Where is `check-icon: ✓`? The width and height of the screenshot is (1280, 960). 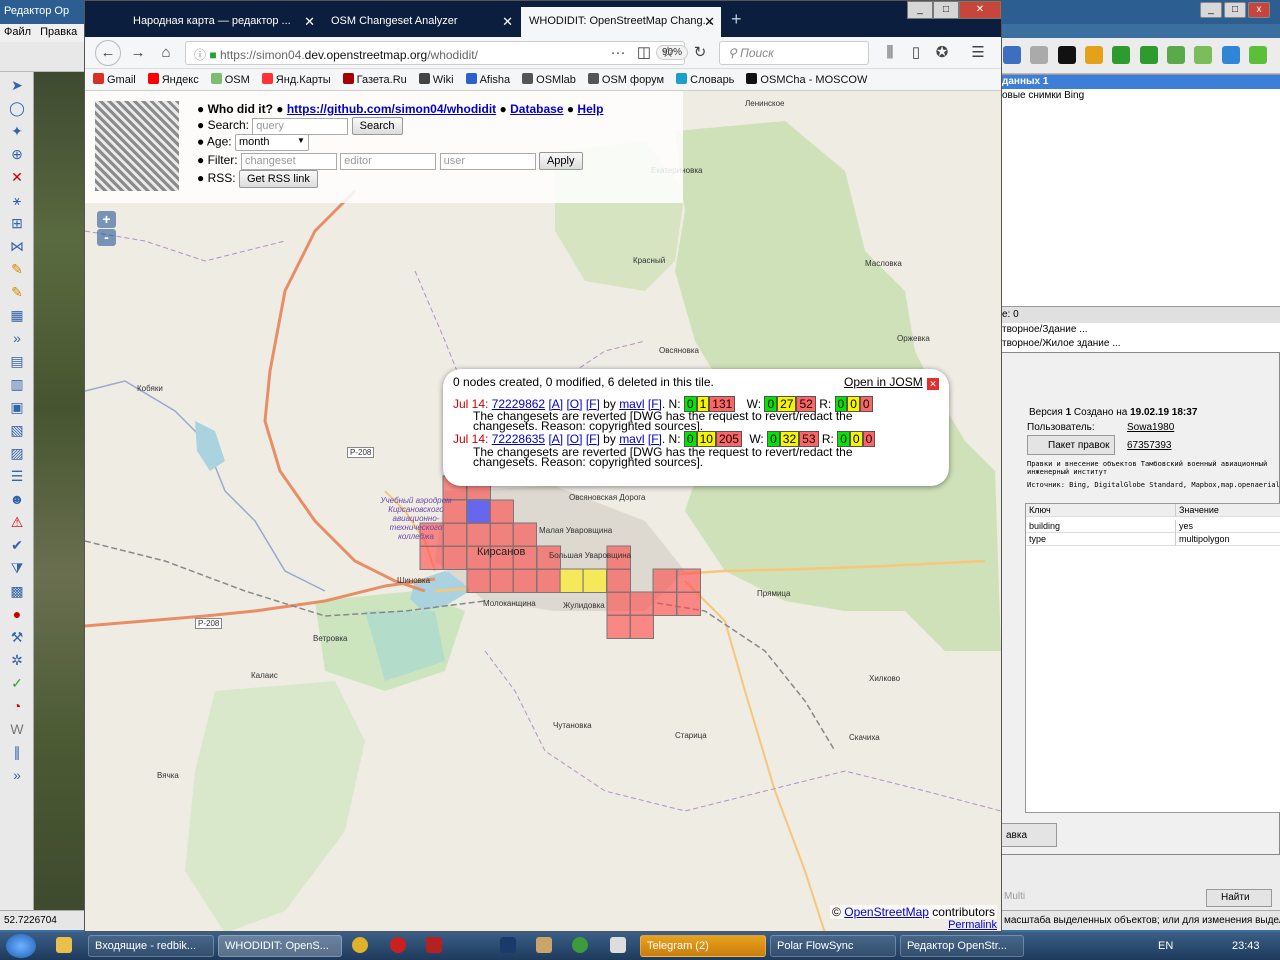
check-icon: ✓ is located at coordinates (17, 683).